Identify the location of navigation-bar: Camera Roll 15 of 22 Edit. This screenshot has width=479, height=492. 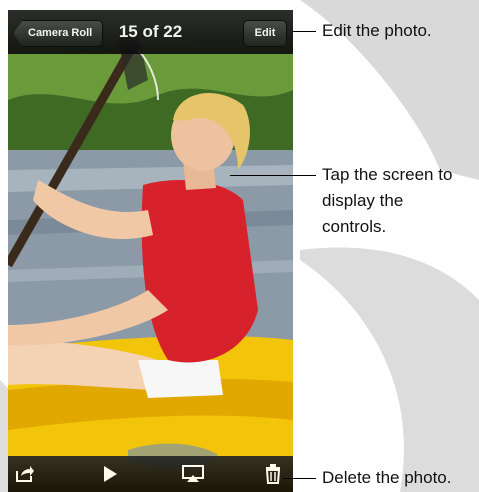
(150, 32).